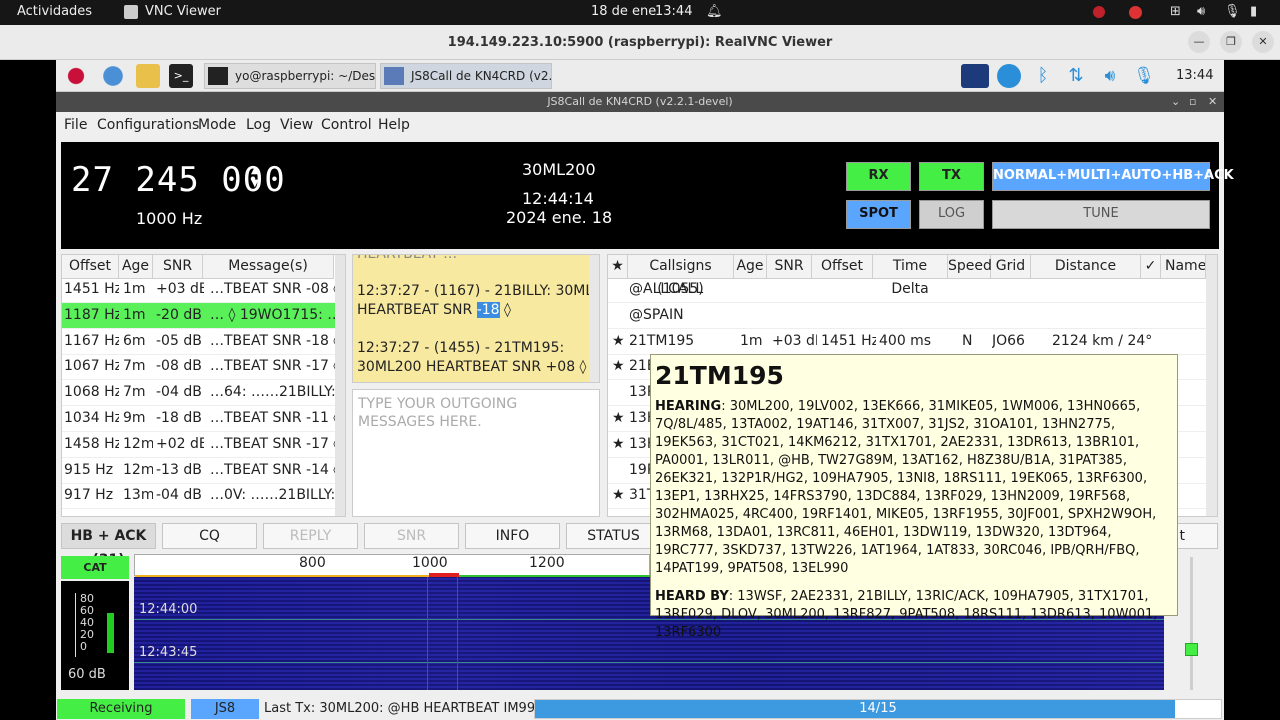 Image resolution: width=1280 pixels, height=720 pixels. Describe the element at coordinates (1199, 42) in the screenshot. I see `minimize-icon: —` at that location.